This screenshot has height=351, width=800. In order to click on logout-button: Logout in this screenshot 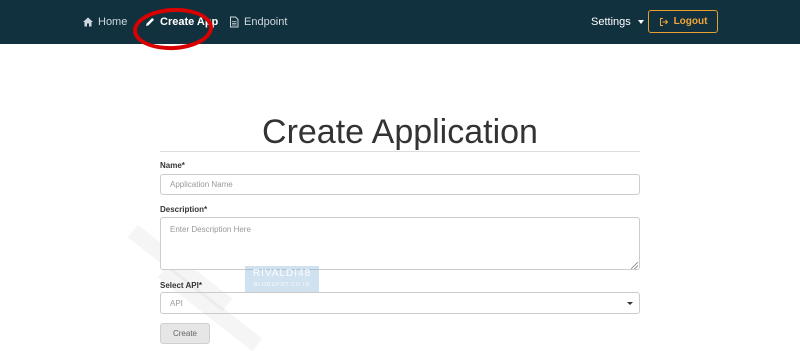, I will do `click(683, 21)`.